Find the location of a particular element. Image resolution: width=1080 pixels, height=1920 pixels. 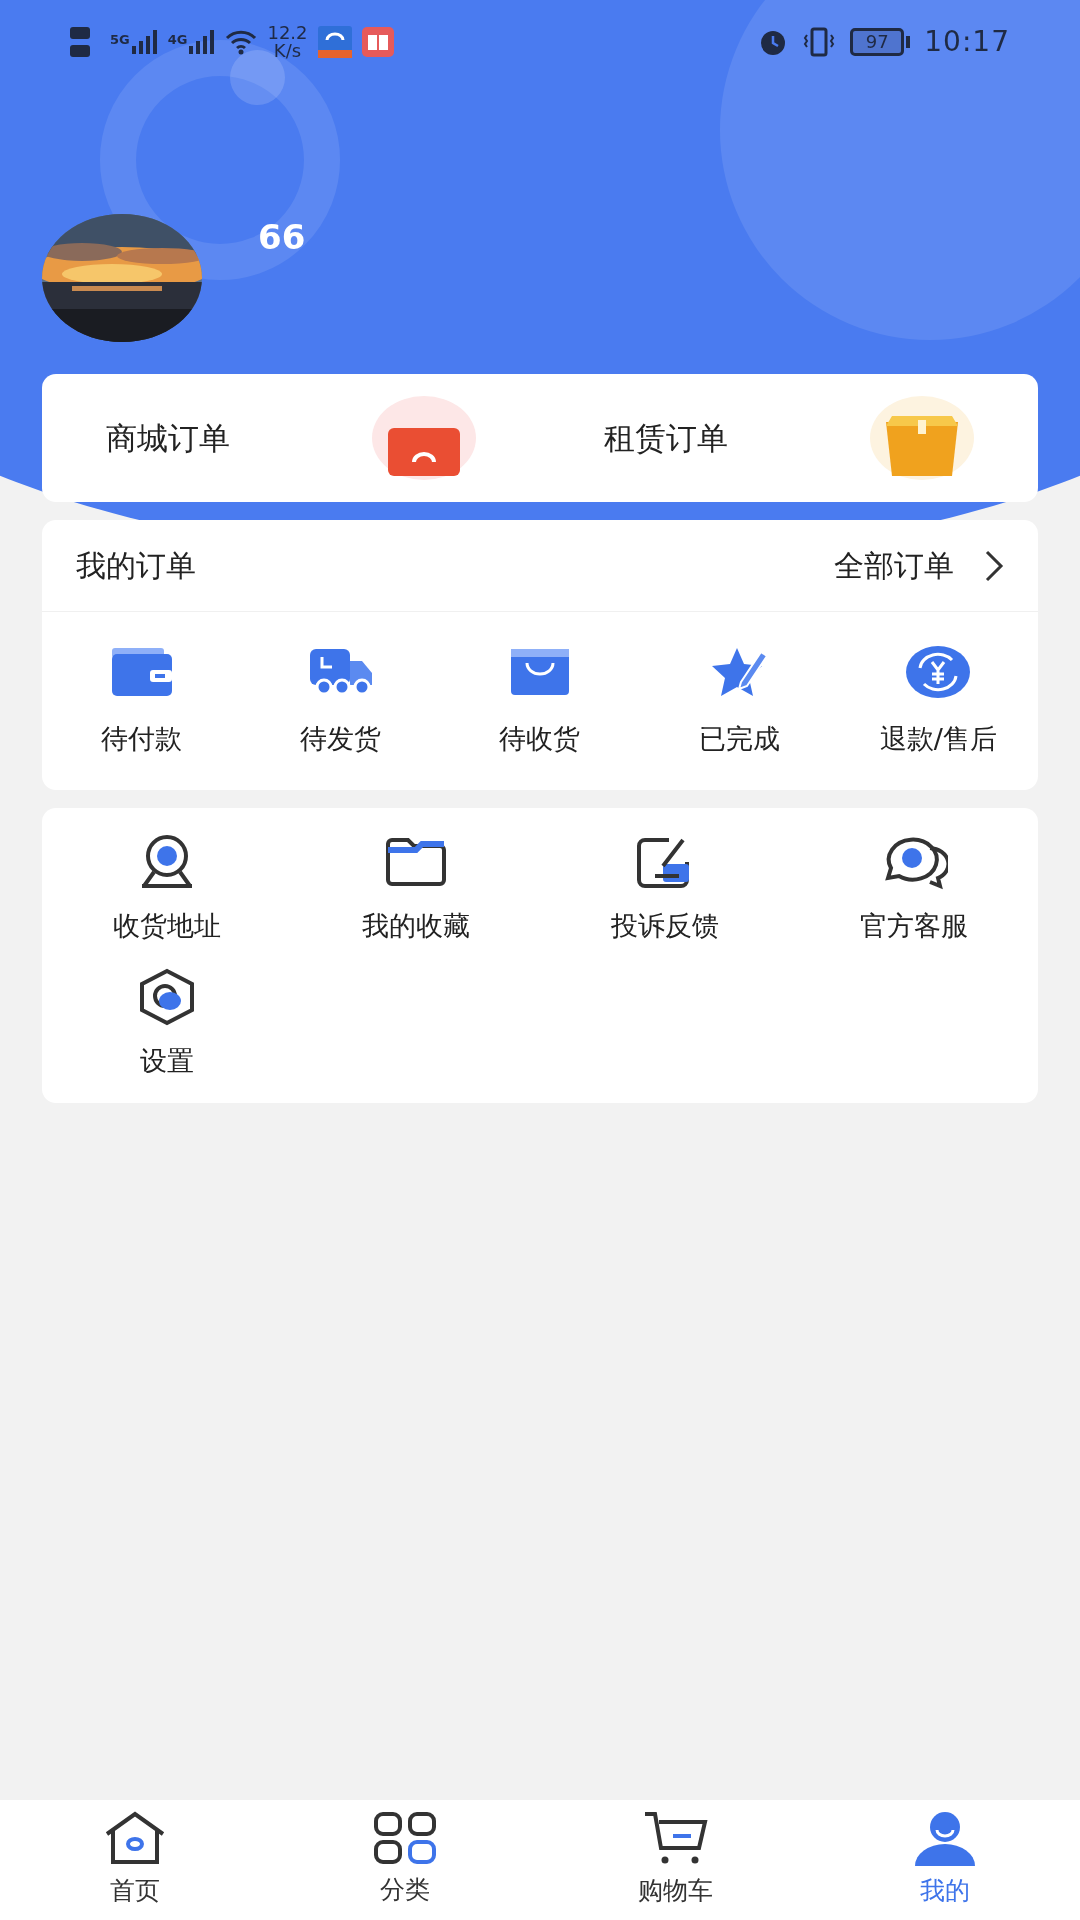

bag-icon is located at coordinates (540, 671).